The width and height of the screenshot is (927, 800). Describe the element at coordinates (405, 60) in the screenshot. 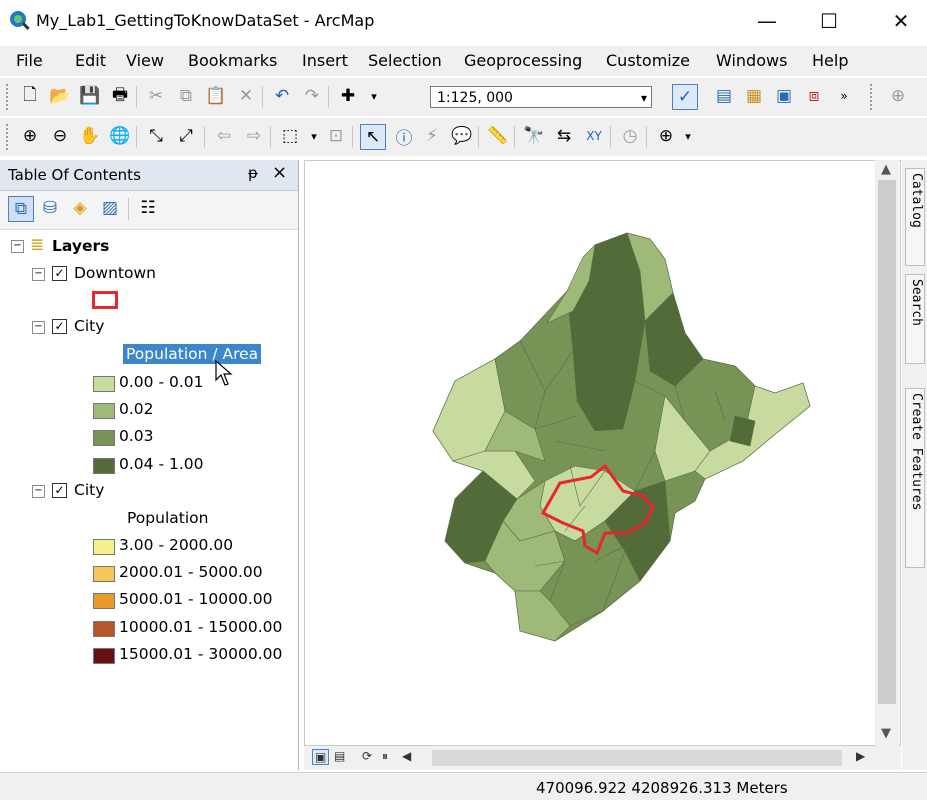

I see `menu-selection: Selection` at that location.